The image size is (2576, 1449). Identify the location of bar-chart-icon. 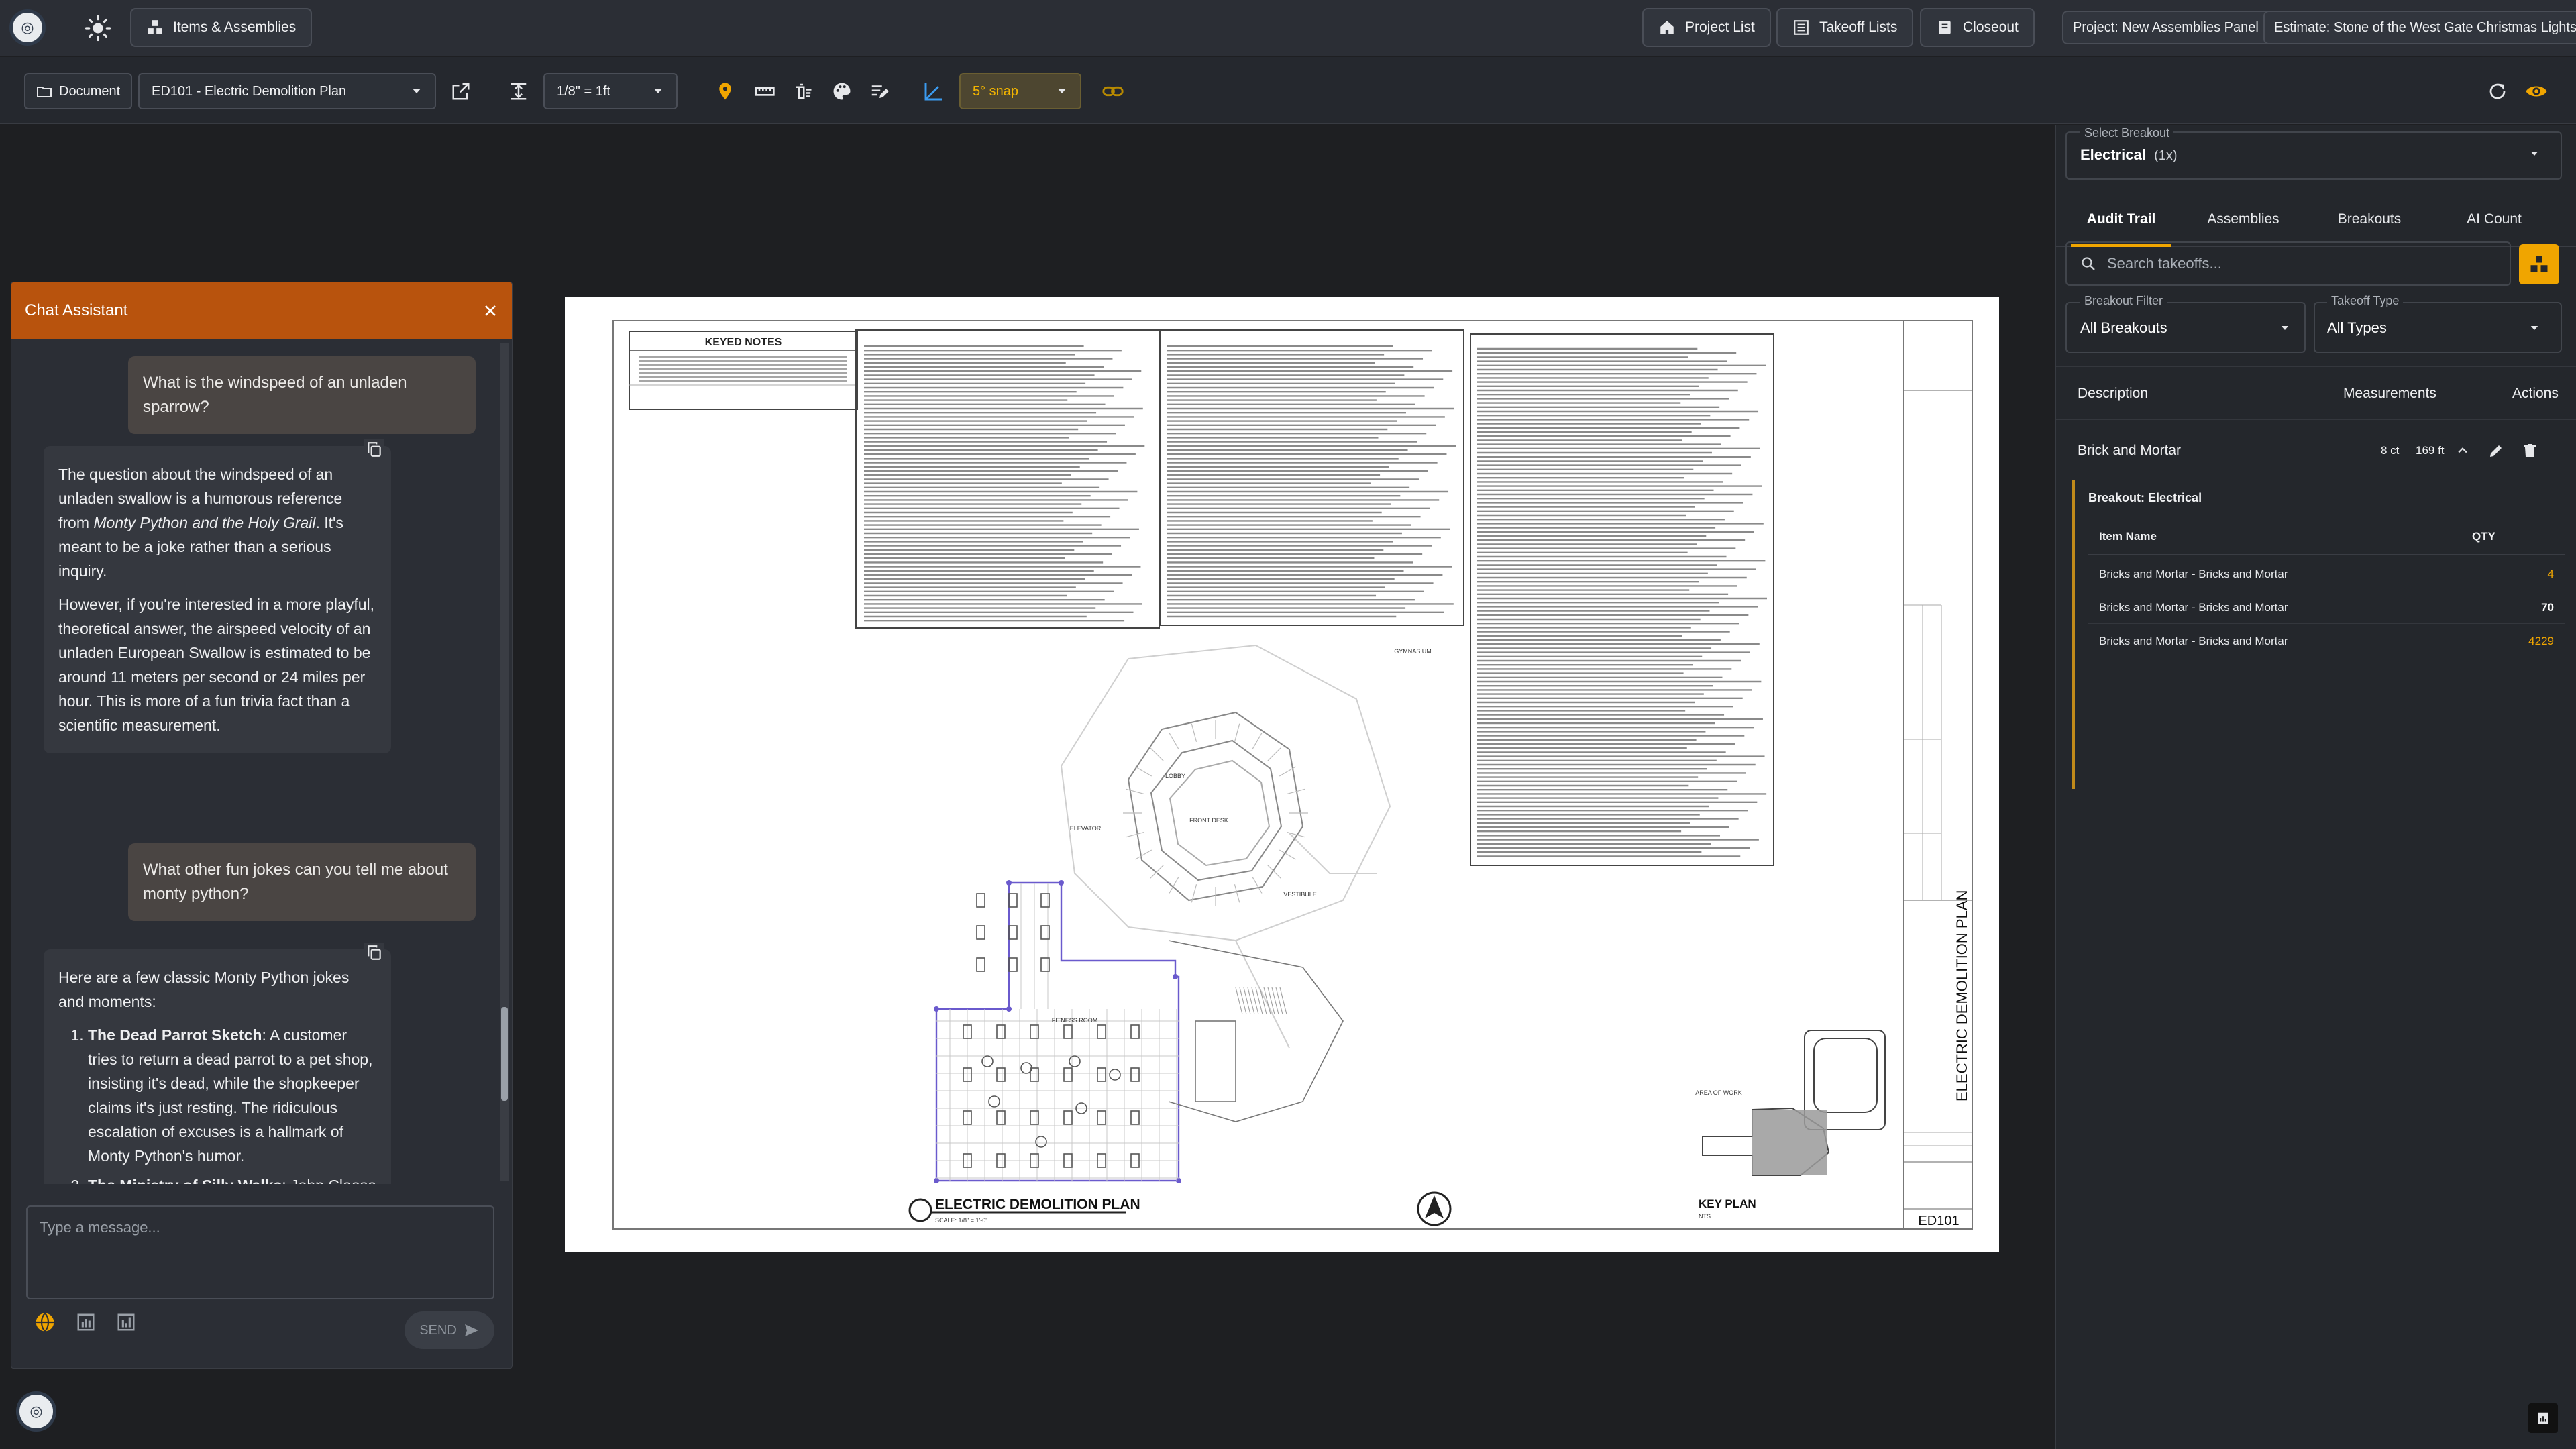
(86, 1322).